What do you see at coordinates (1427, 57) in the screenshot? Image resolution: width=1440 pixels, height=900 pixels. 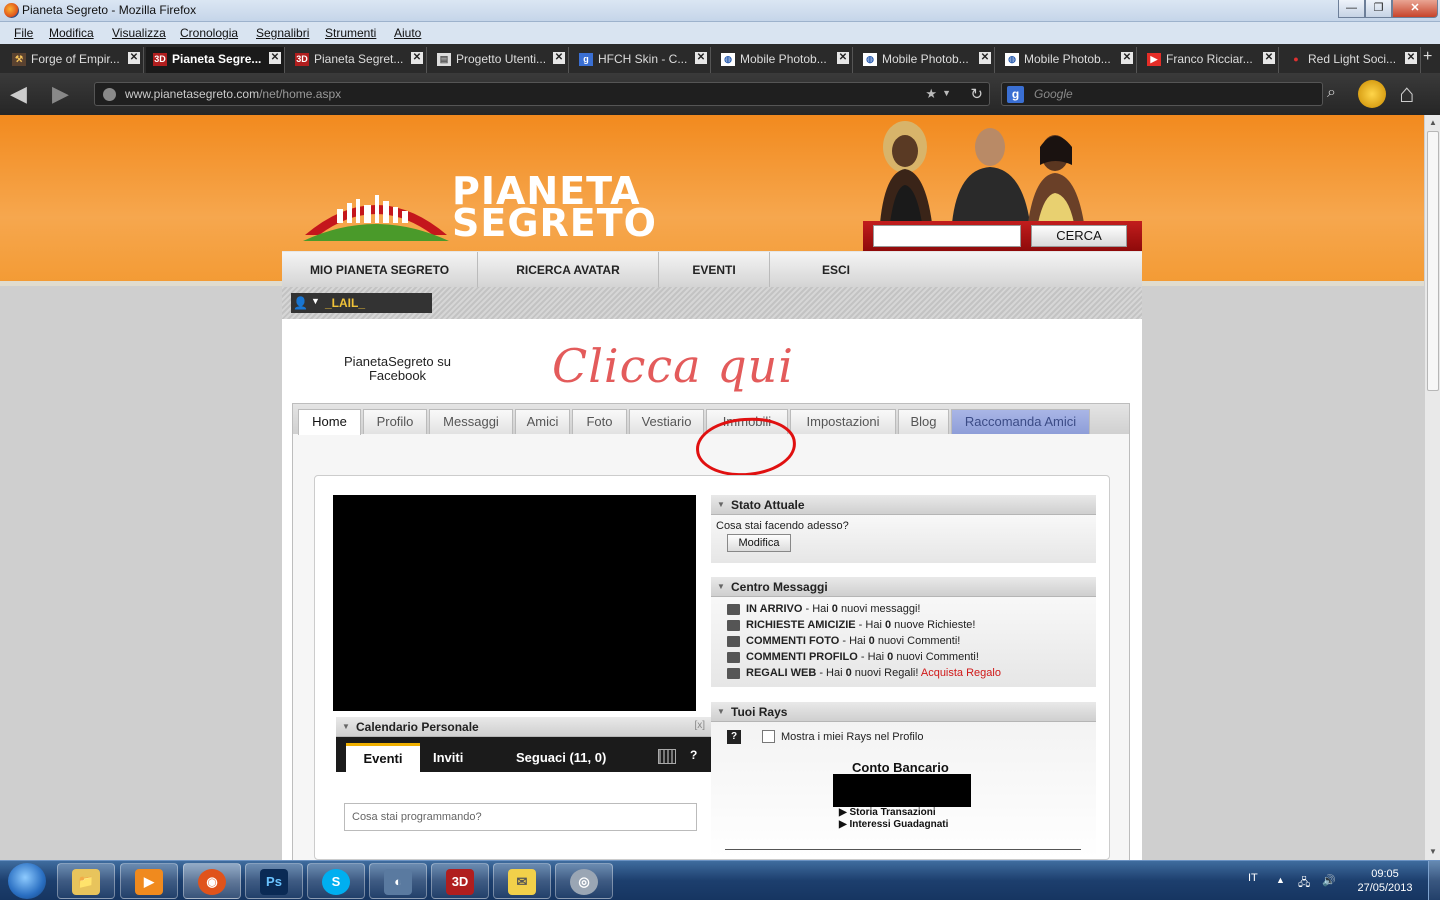 I see `new-tab-button: +` at bounding box center [1427, 57].